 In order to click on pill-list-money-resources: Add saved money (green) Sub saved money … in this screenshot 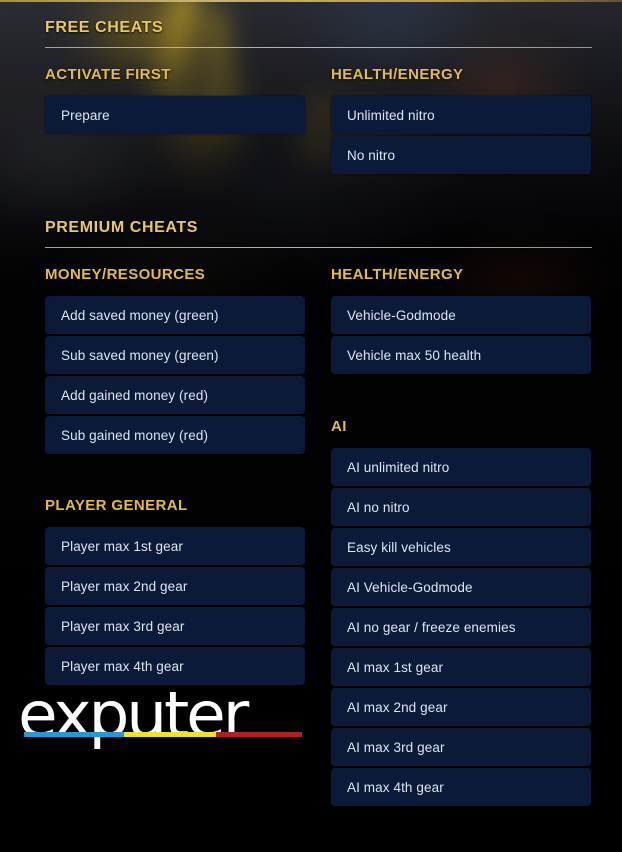, I will do `click(175, 375)`.